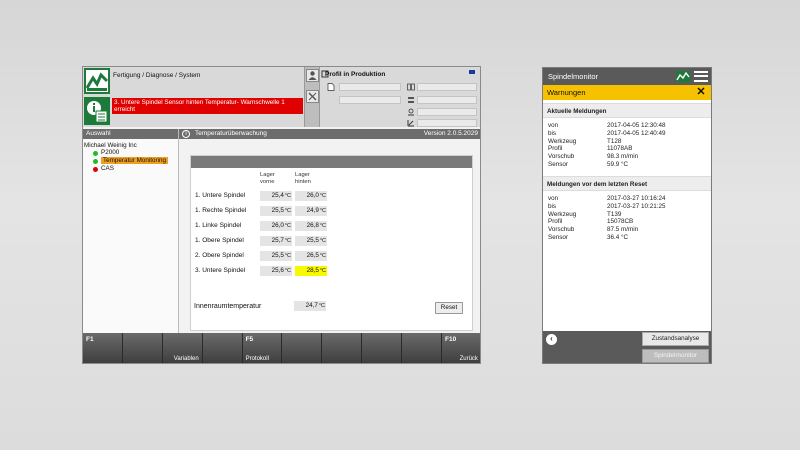  Describe the element at coordinates (620, 149) in the screenshot. I see `field-value: 11078AB` at that location.